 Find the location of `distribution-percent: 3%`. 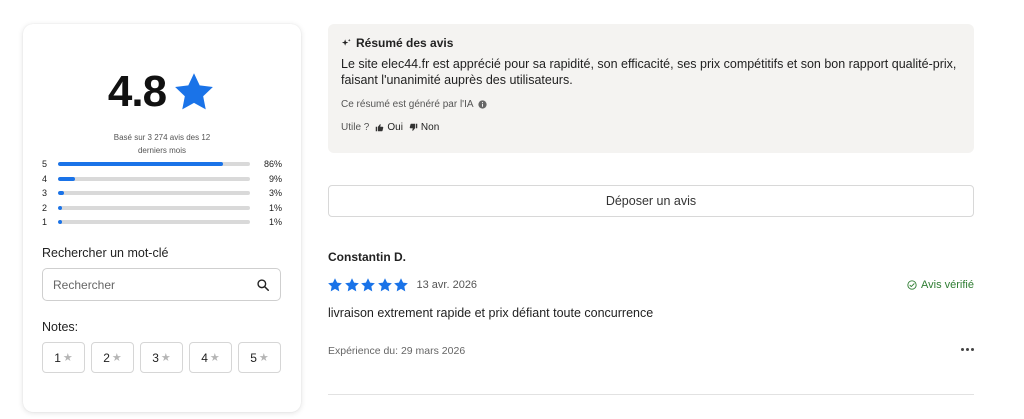

distribution-percent: 3% is located at coordinates (275, 193).